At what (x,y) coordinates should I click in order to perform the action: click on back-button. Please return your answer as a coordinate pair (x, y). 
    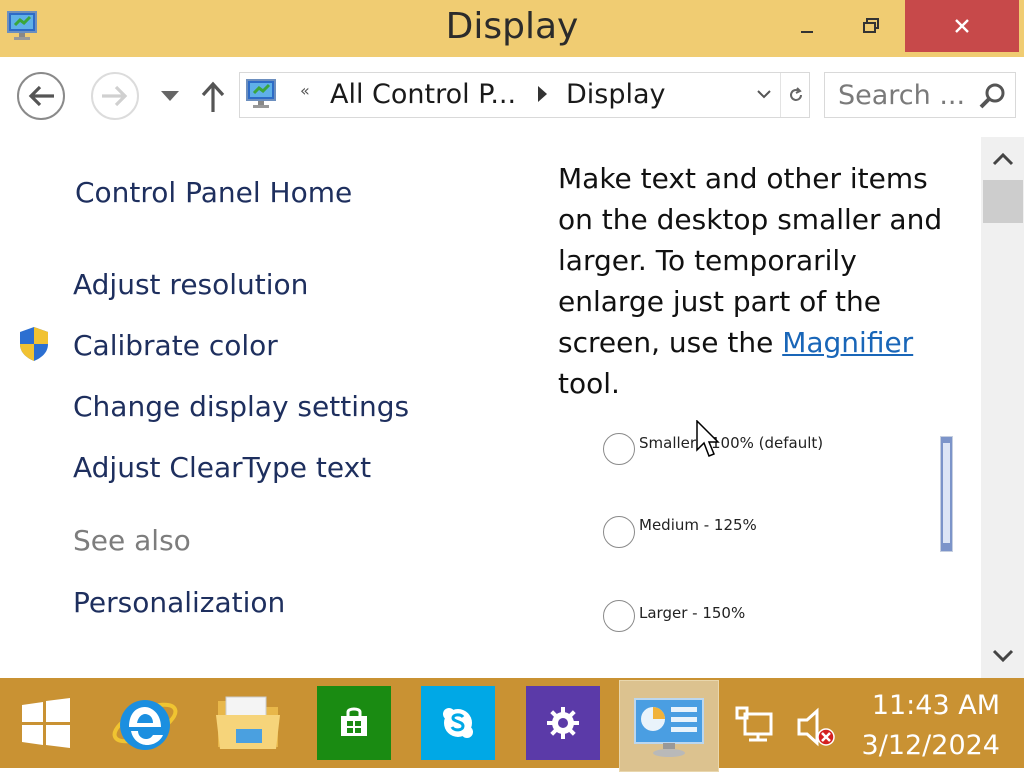
    Looking at the image, I should click on (41, 96).